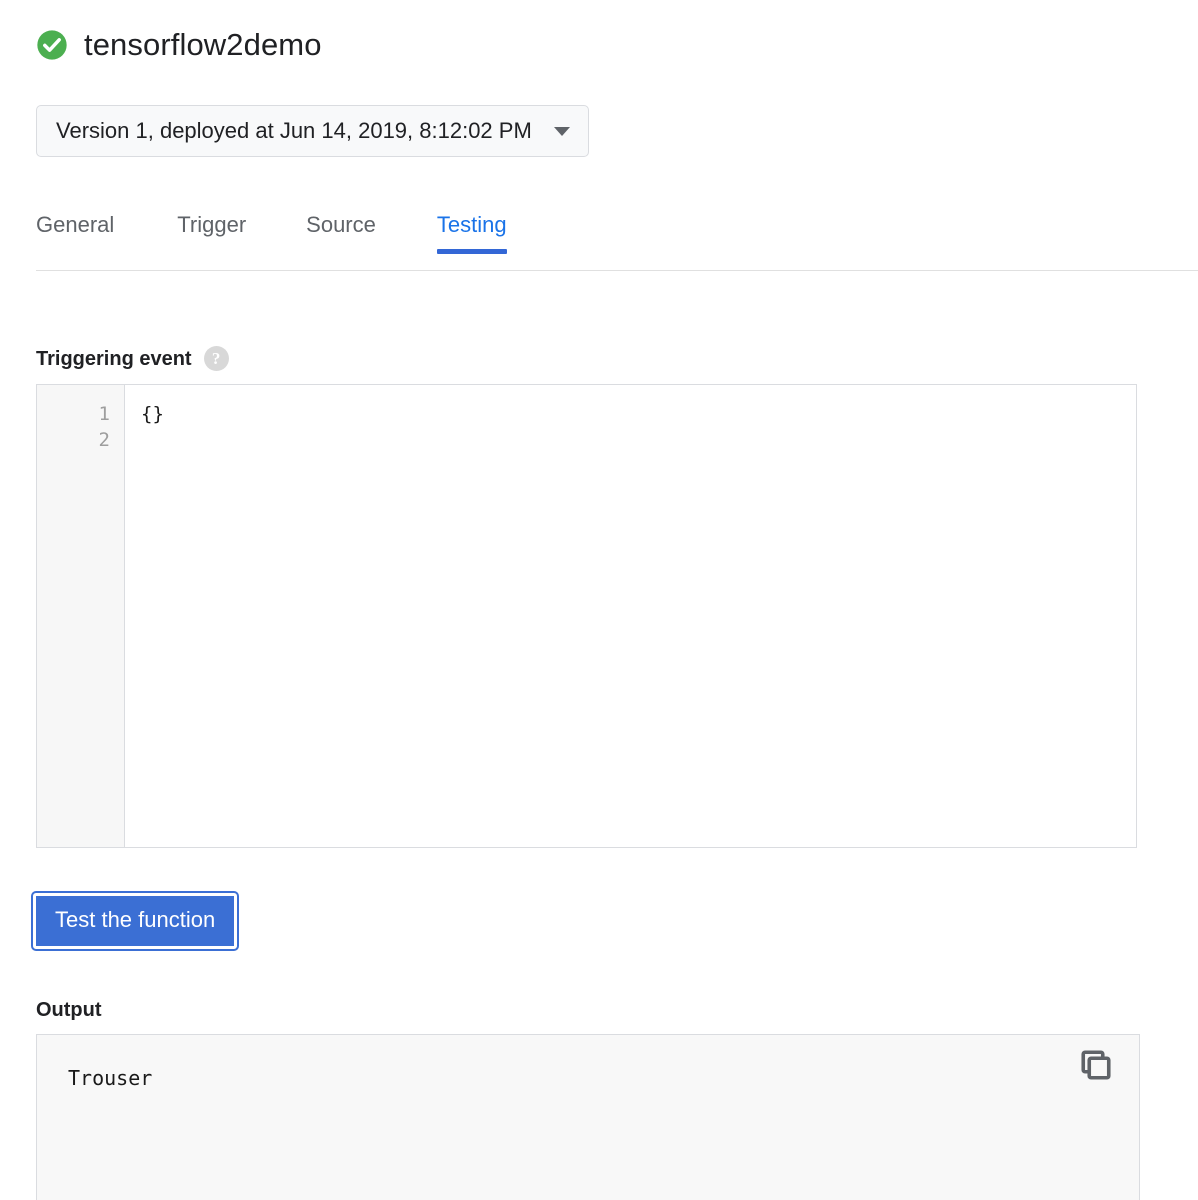 This screenshot has width=1198, height=1200. I want to click on tab-source: Source, so click(341, 223).